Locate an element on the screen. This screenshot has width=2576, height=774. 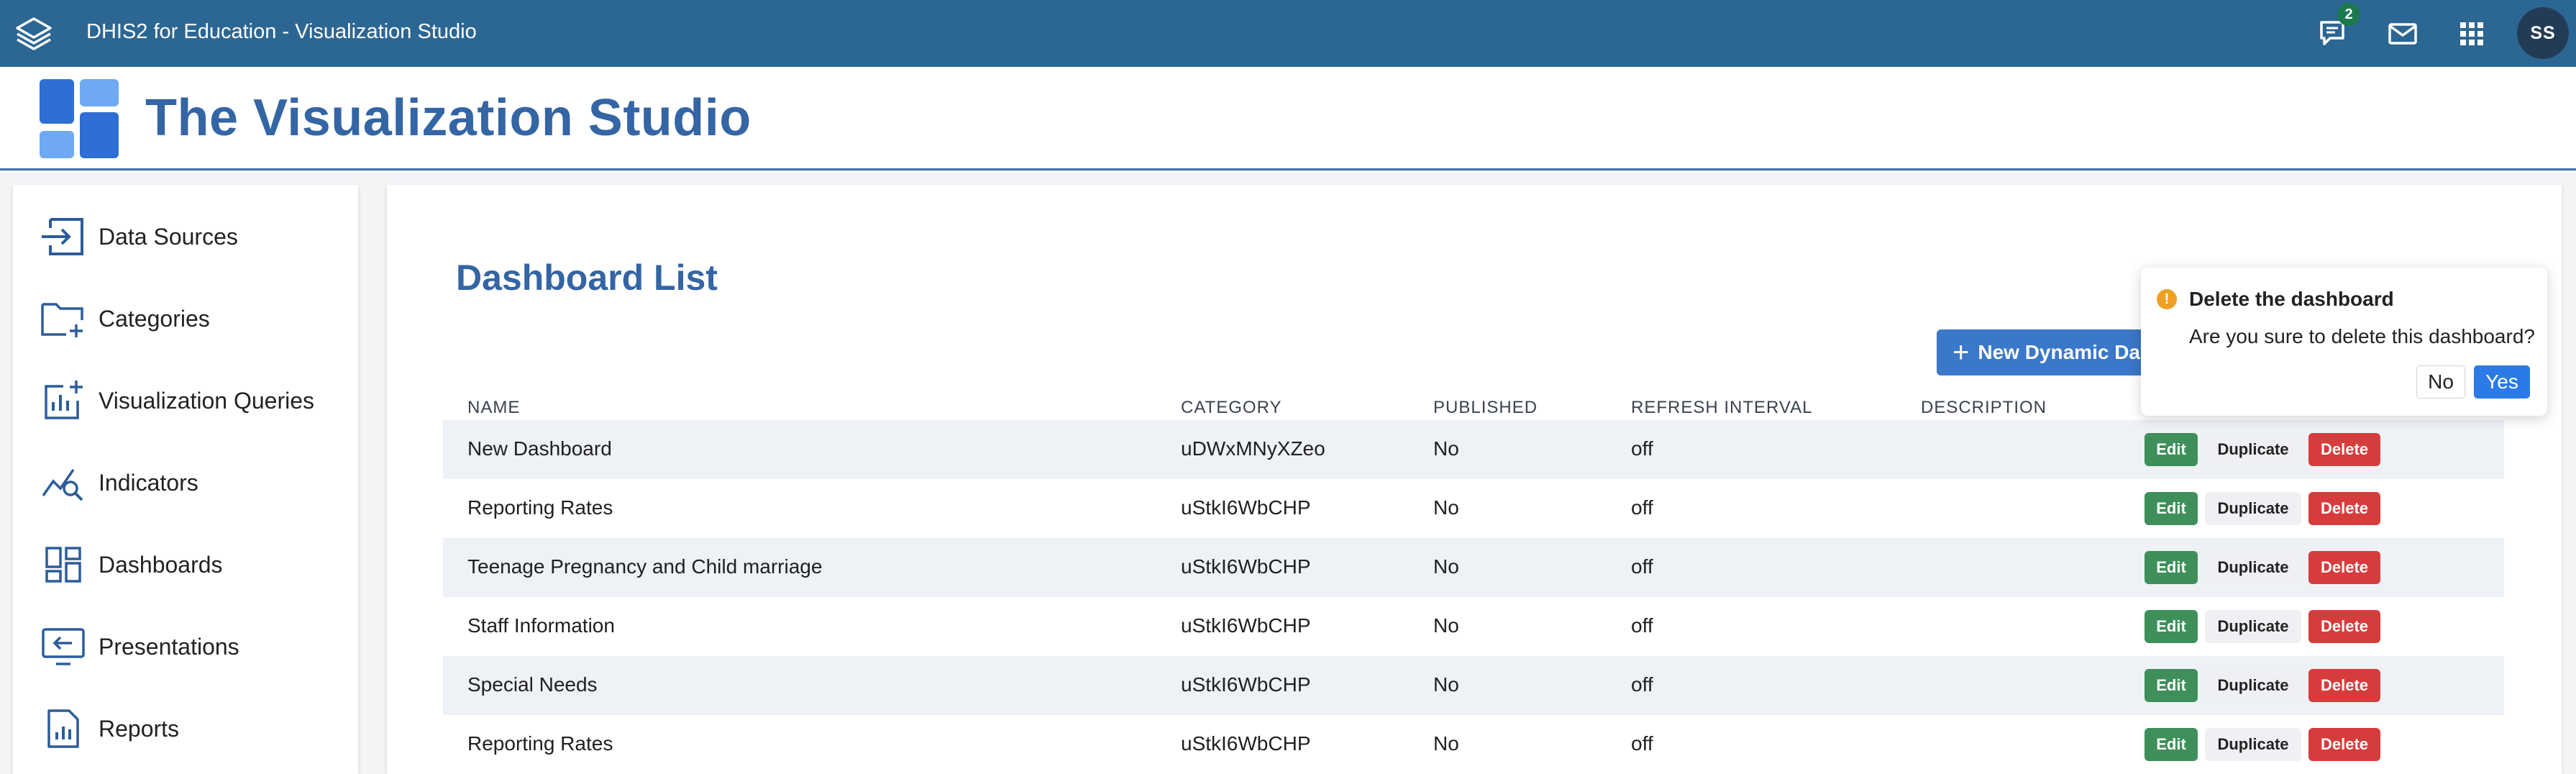
column-header-published: PUBLISHED is located at coordinates (1485, 408).